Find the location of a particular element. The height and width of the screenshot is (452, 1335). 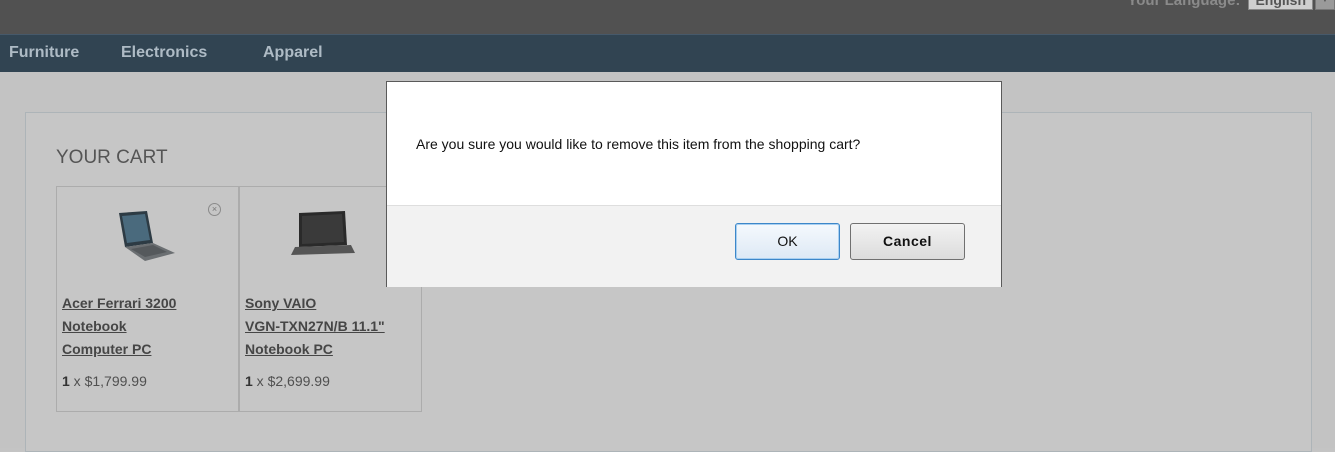

language-select: English ▼ is located at coordinates (1291, 5).